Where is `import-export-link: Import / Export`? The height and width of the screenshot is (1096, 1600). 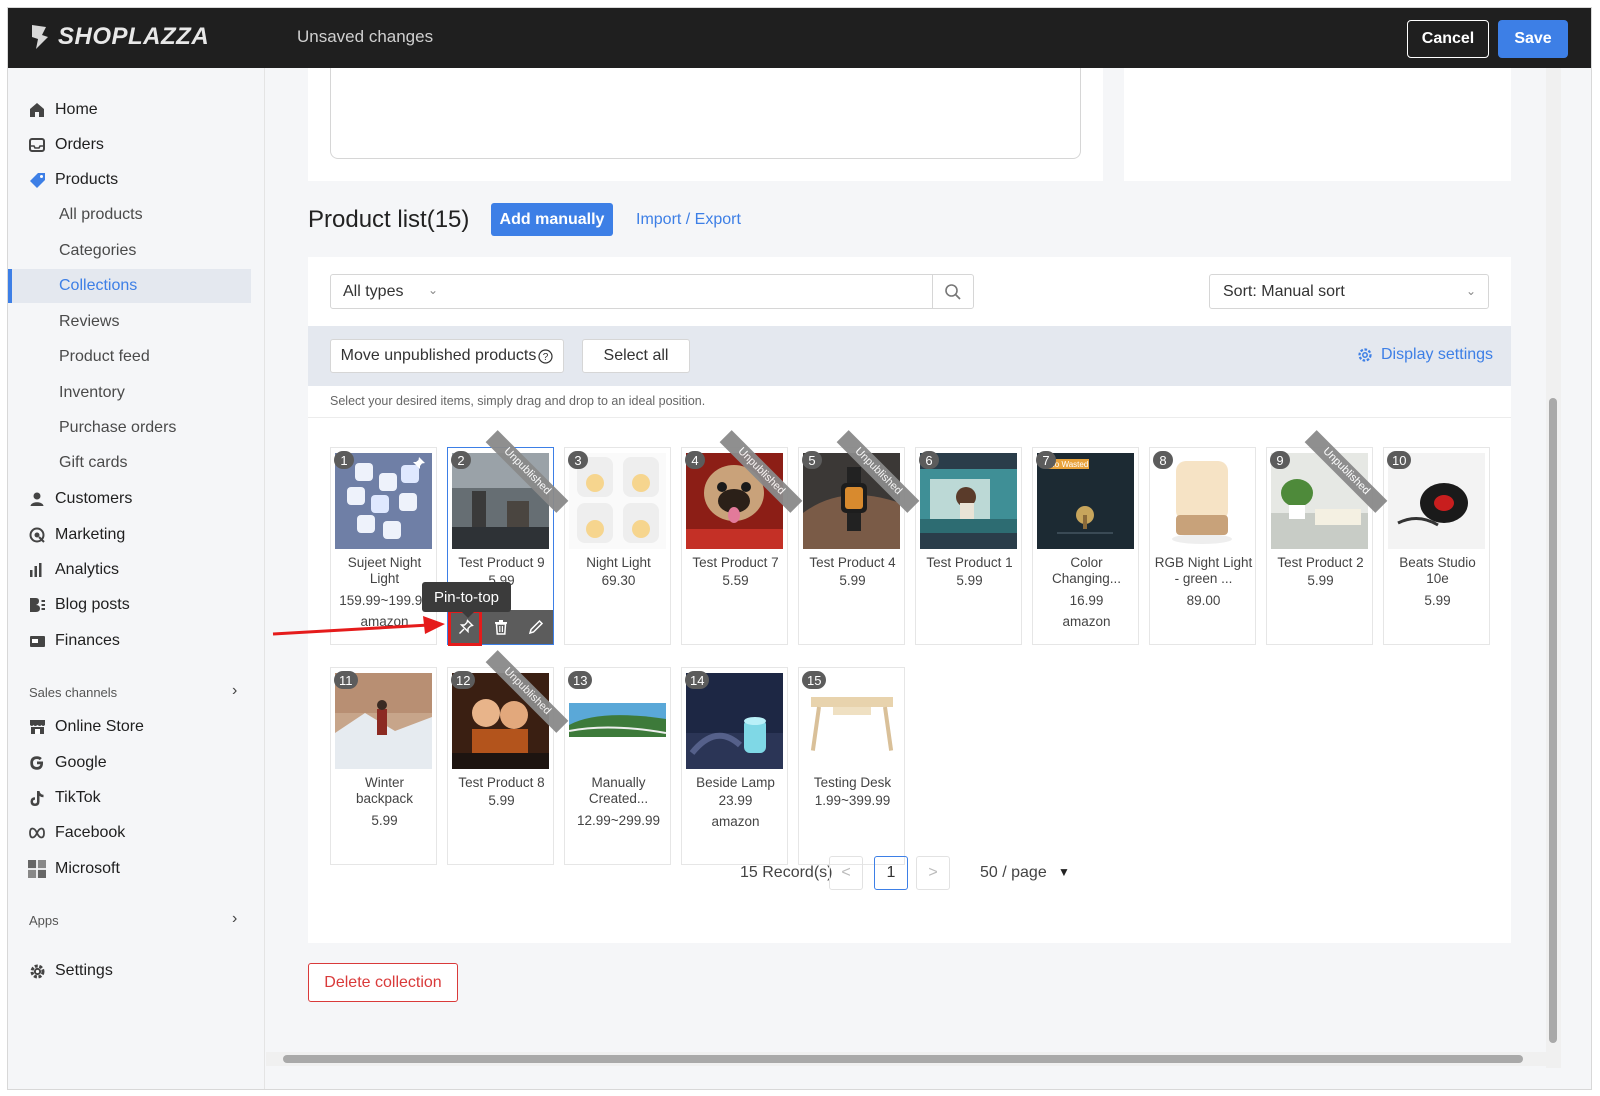 import-export-link: Import / Export is located at coordinates (688, 220).